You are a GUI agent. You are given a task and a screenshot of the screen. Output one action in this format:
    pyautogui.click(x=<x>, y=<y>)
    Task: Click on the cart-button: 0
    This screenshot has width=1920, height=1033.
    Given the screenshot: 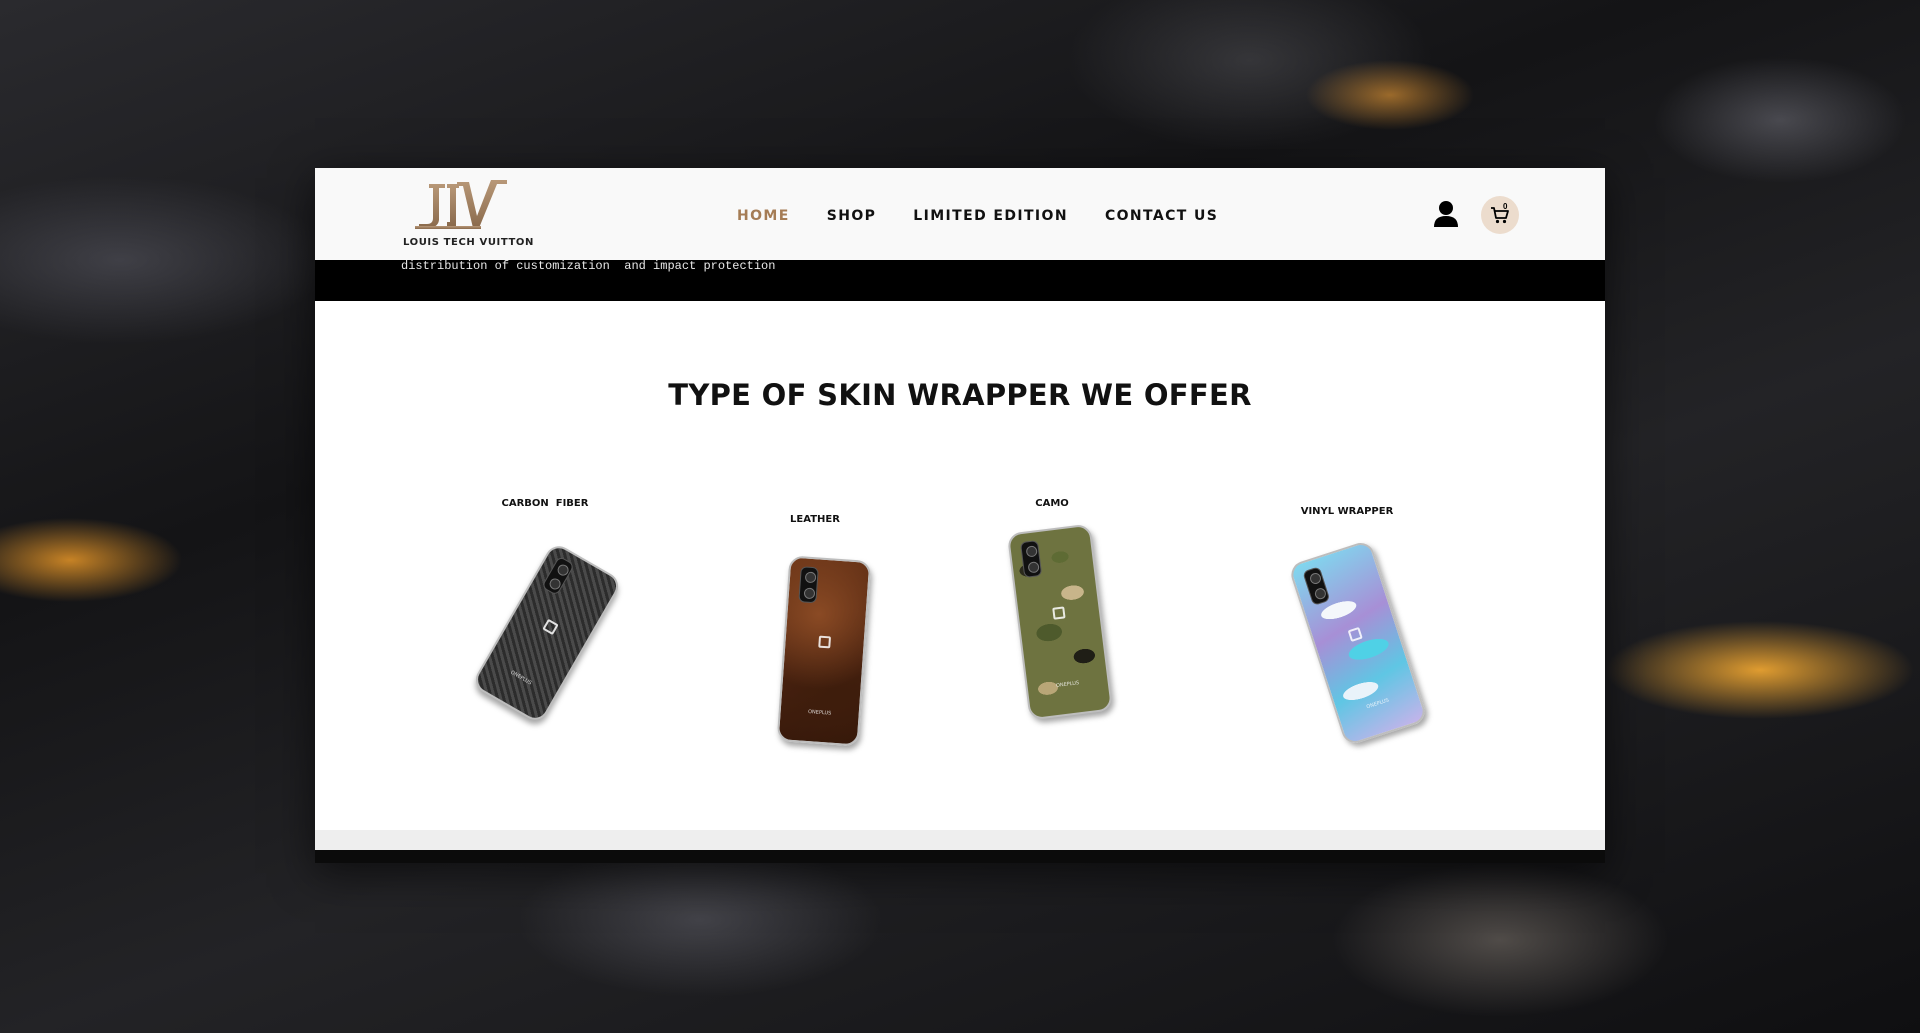 What is the action you would take?
    pyautogui.click(x=1500, y=215)
    